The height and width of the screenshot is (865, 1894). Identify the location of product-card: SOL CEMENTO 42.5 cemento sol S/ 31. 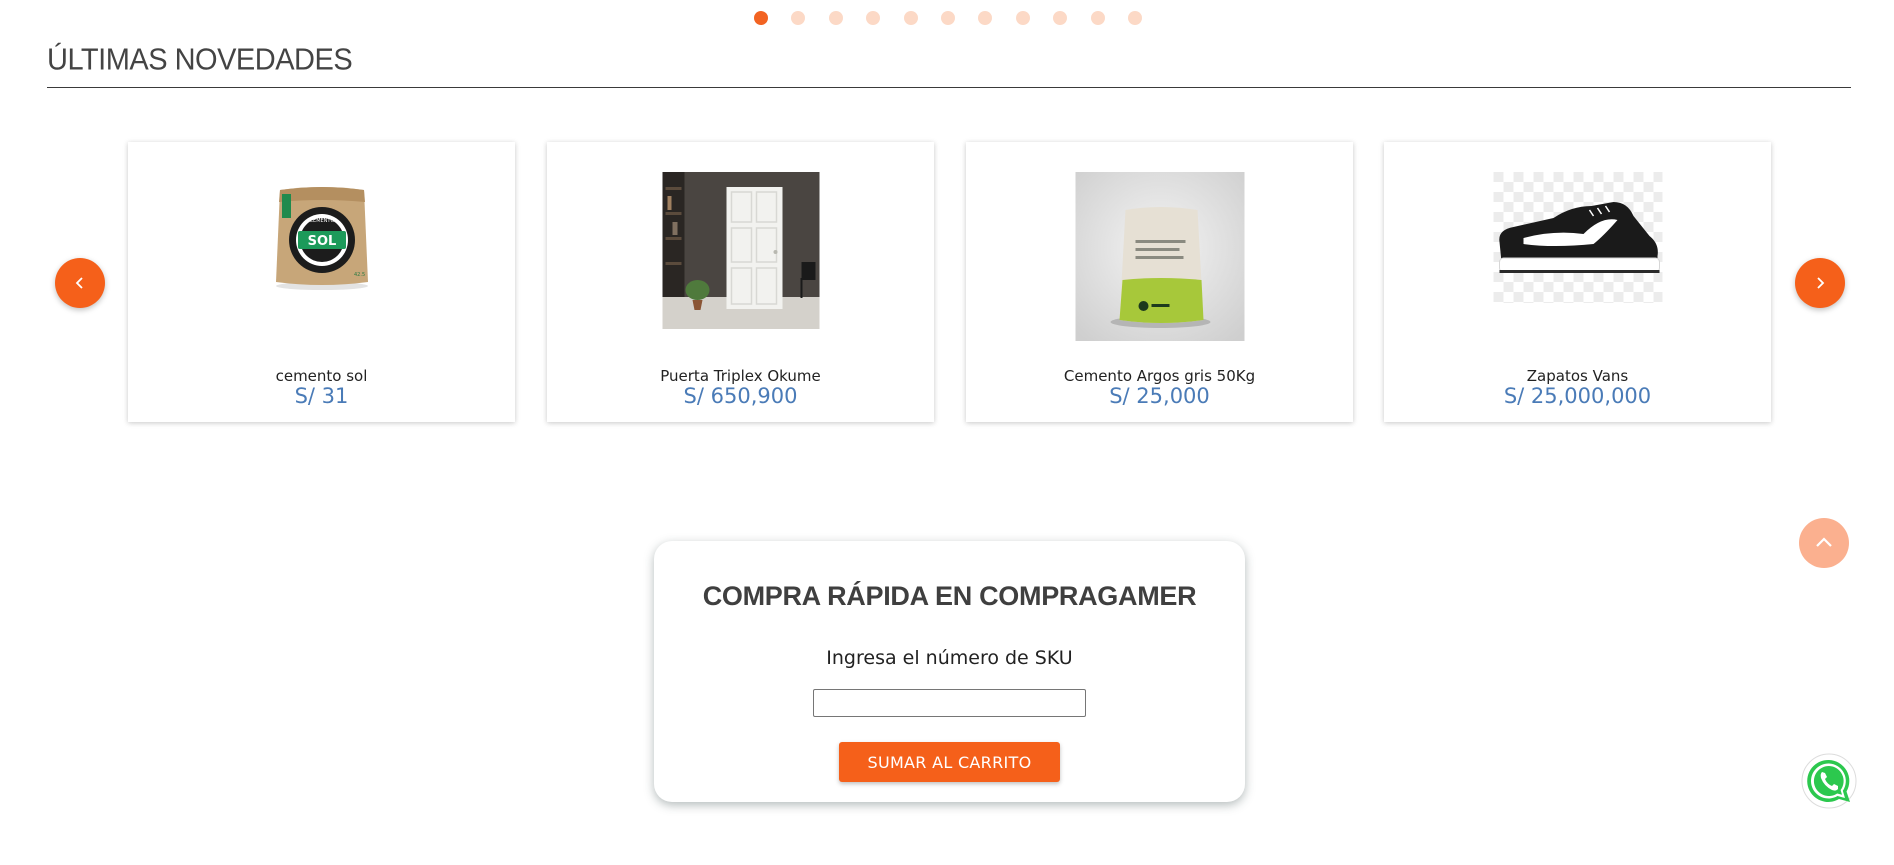
(321, 282).